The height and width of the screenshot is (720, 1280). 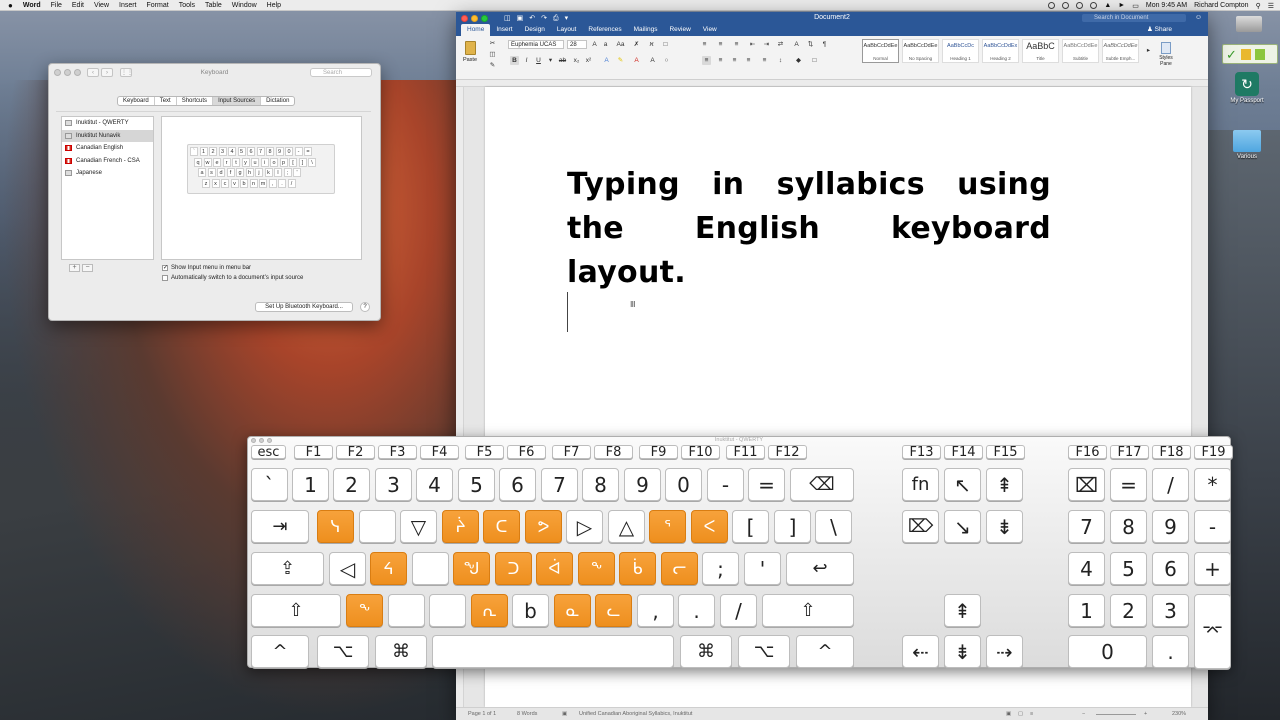 What do you see at coordinates (1134, 18) in the screenshot?
I see `search-document-input: Search in Document` at bounding box center [1134, 18].